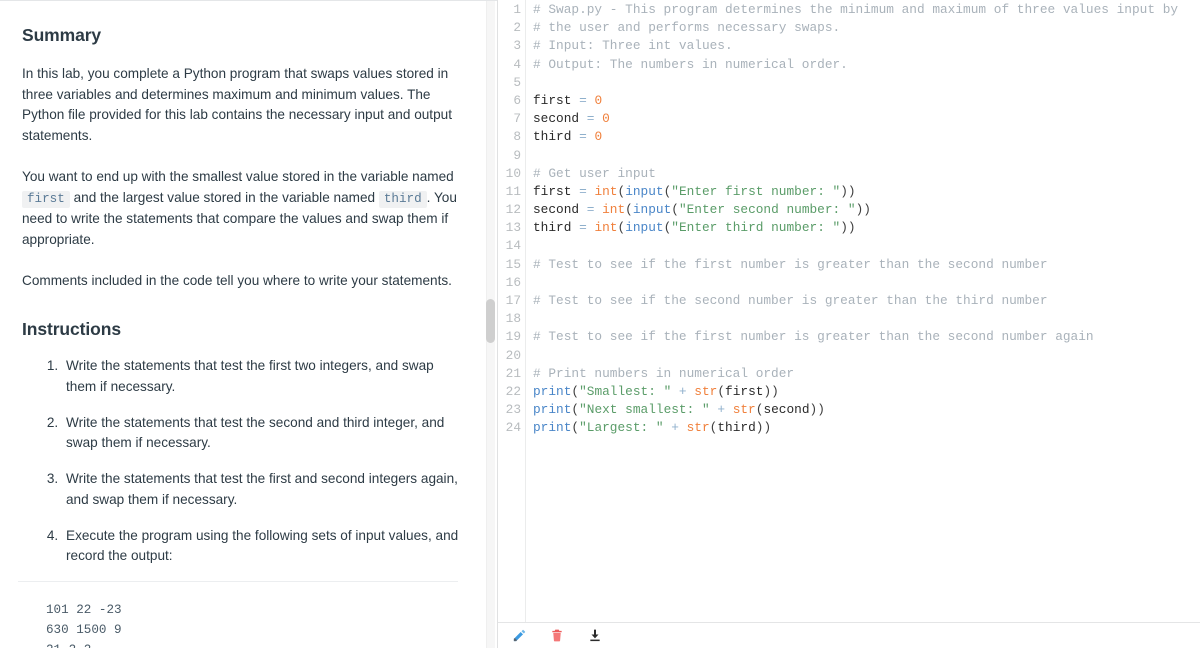 This screenshot has height=648, width=1200. I want to click on line-number: 12, so click(513, 210).